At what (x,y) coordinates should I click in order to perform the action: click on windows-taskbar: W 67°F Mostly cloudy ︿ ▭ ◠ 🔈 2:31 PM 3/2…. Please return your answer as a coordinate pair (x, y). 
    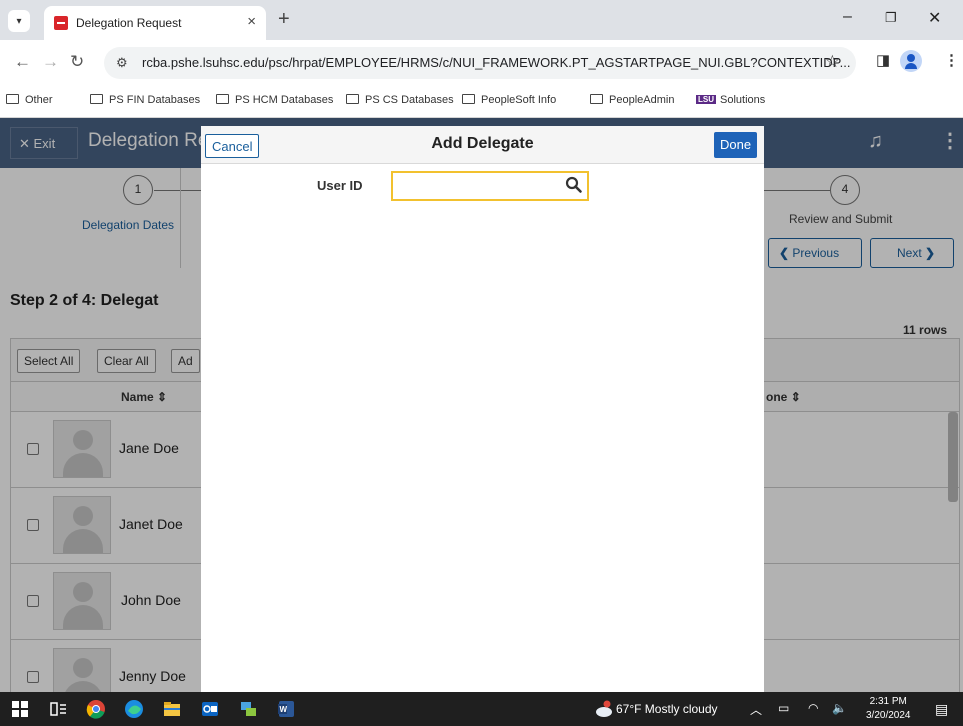
    Looking at the image, I should click on (481, 709).